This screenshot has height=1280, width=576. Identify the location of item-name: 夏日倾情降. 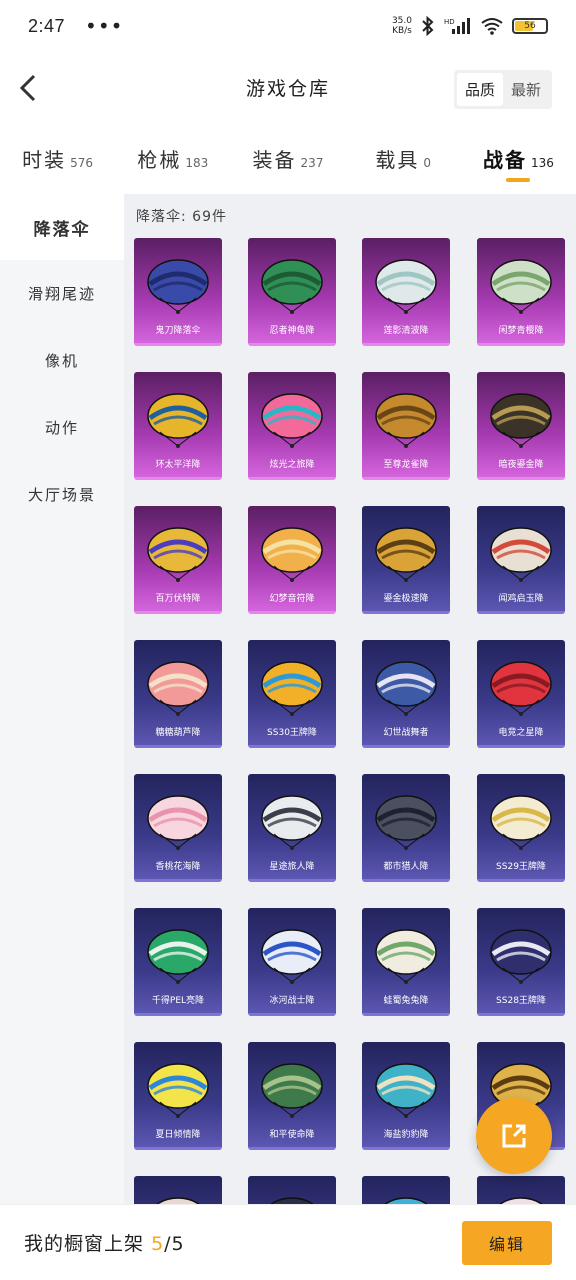
(178, 1135).